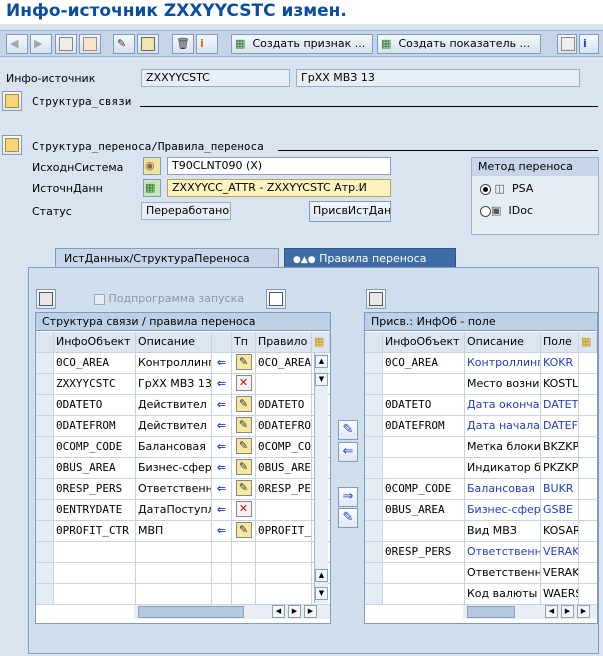 The height and width of the screenshot is (656, 603). I want to click on table-row: 0CO_AREA Контроллинг KOKR, so click(481, 363).